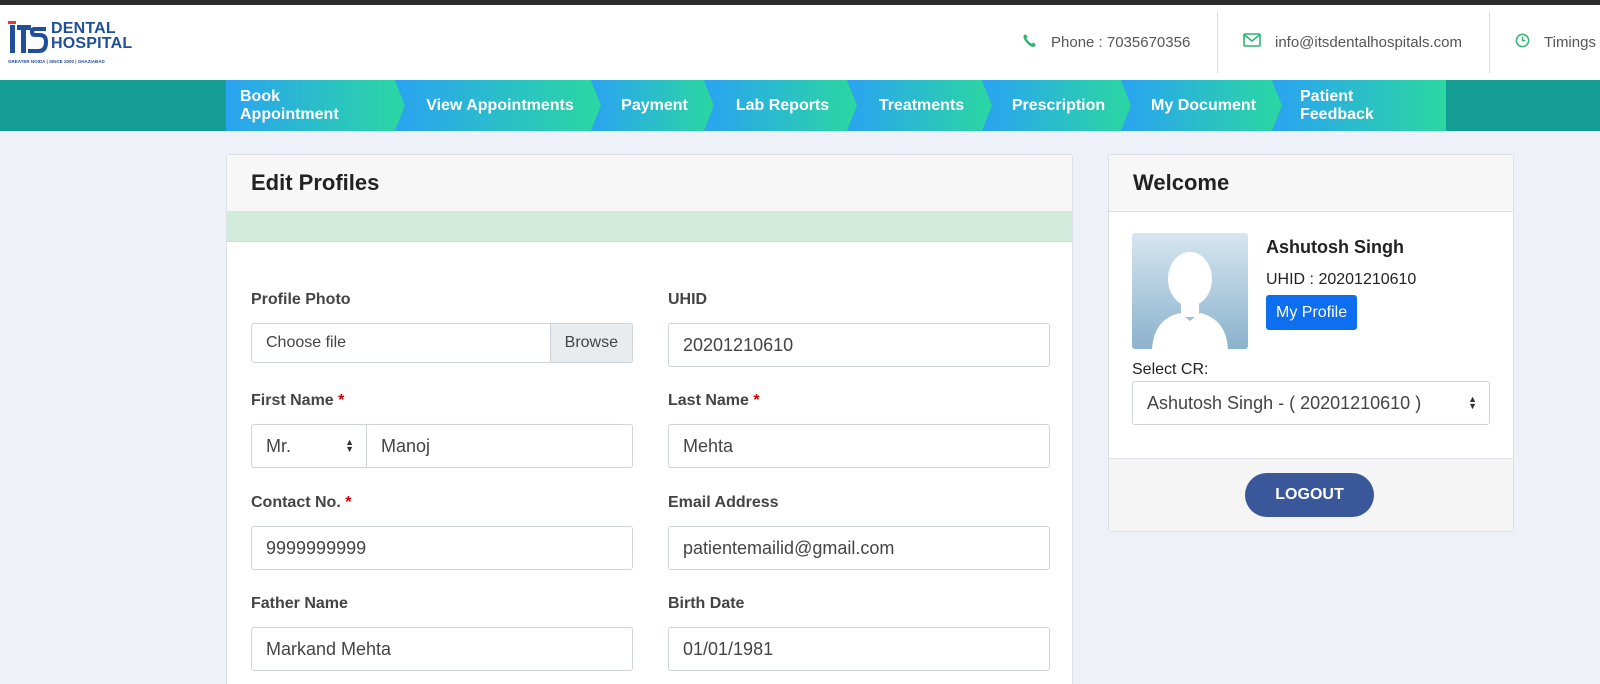 The width and height of the screenshot is (1600, 684). Describe the element at coordinates (1056, 105) in the screenshot. I see `tab-prescription: Prescription` at that location.